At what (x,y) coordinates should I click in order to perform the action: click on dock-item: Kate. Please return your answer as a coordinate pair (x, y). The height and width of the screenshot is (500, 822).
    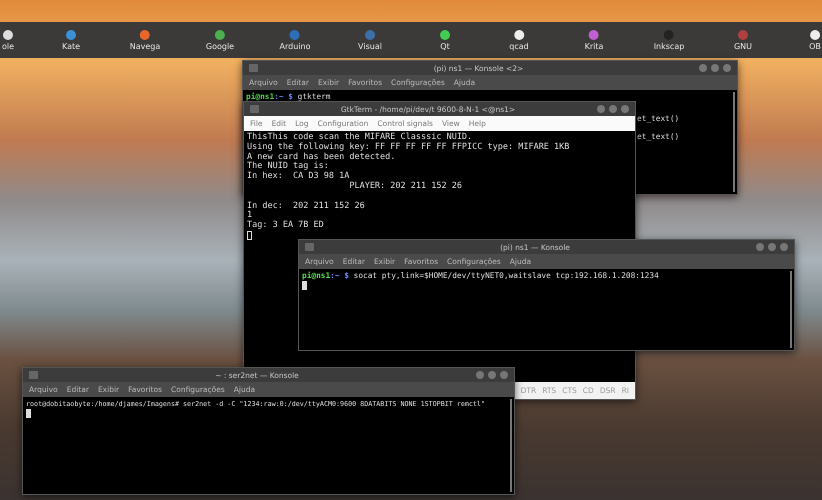
    Looking at the image, I should click on (71, 40).